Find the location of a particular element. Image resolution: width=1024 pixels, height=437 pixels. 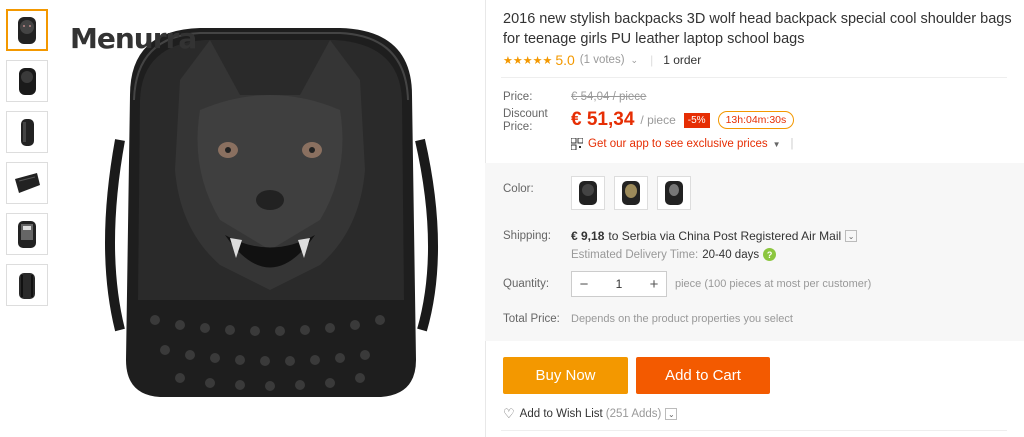

rating-row: ★★★★★ 5.0 (1 votes) ⌄ | 1 order is located at coordinates (602, 60).